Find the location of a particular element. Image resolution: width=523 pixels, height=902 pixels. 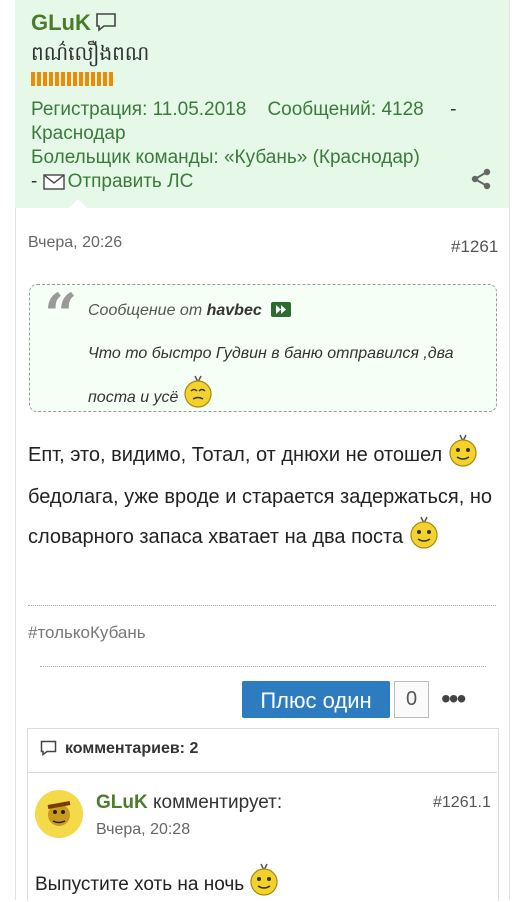

send-pm-link: Отправить ЛС is located at coordinates (131, 181).